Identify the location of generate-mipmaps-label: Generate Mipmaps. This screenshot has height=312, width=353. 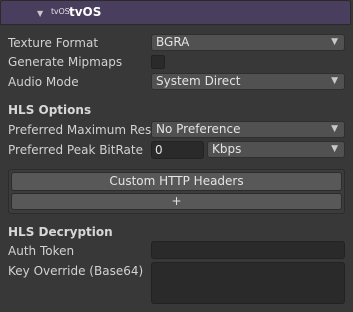
(65, 62).